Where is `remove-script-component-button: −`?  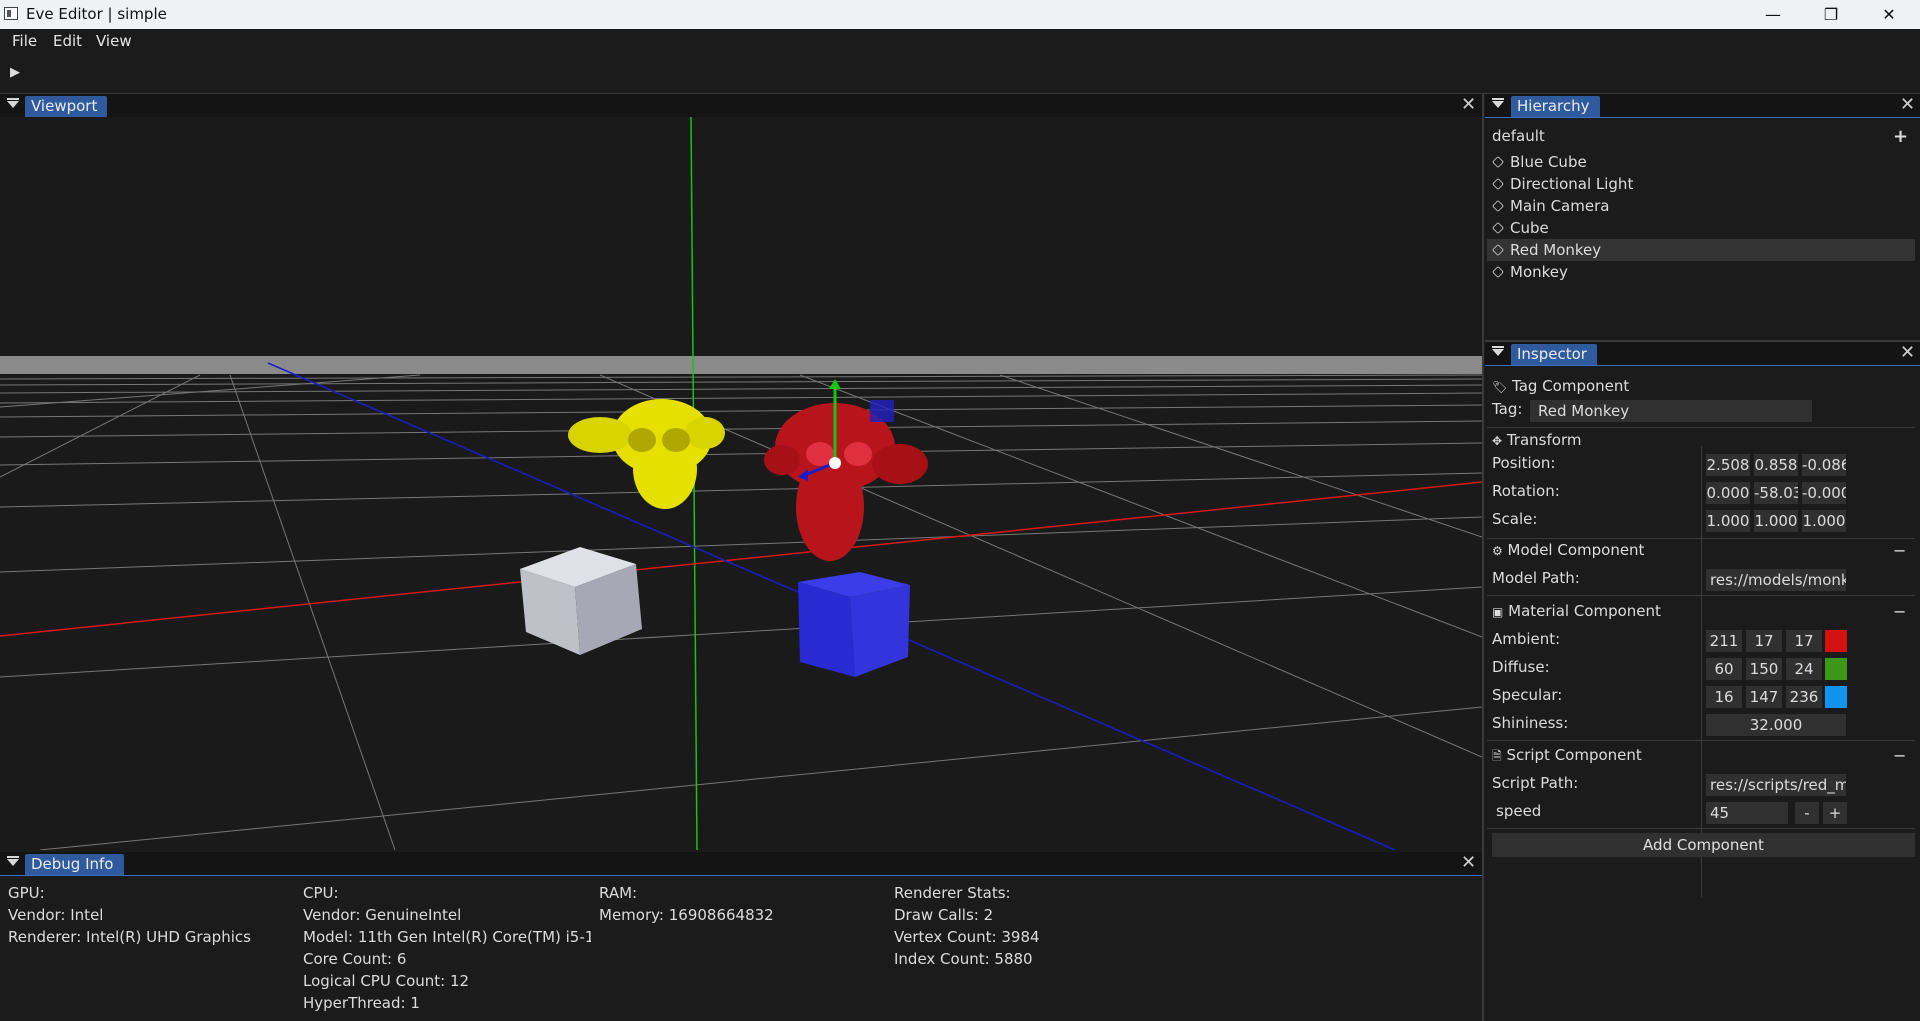
remove-script-component-button: − is located at coordinates (1899, 755).